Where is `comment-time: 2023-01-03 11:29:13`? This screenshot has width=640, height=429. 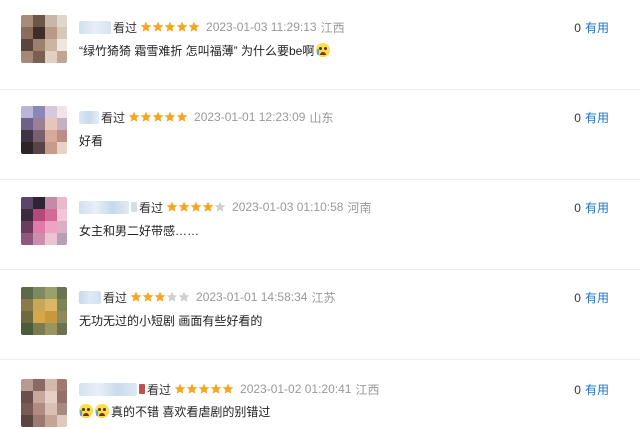 comment-time: 2023-01-03 11:29:13 is located at coordinates (261, 27).